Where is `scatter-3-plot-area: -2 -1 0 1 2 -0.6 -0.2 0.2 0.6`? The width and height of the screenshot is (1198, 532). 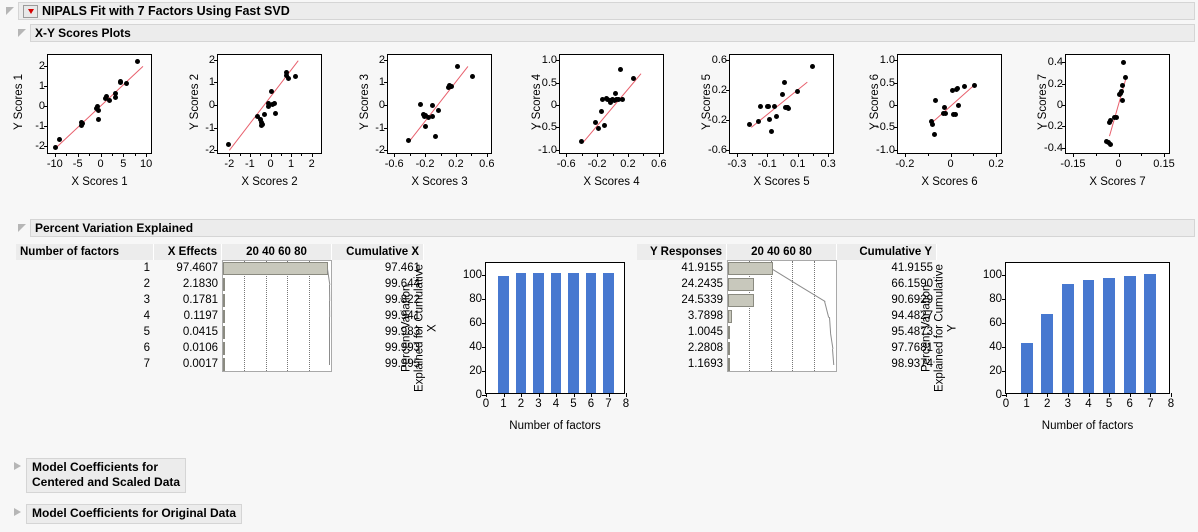 scatter-3-plot-area: -2 -1 0 1 2 -0.6 -0.2 0.2 0.6 is located at coordinates (434, 112).